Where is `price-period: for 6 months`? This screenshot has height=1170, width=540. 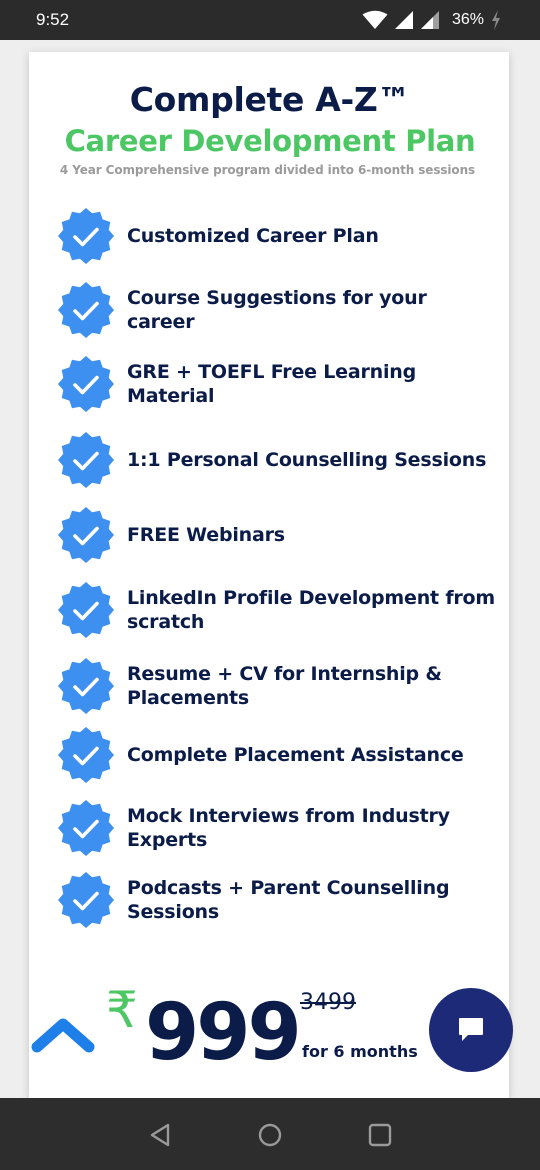
price-period: for 6 months is located at coordinates (360, 1051).